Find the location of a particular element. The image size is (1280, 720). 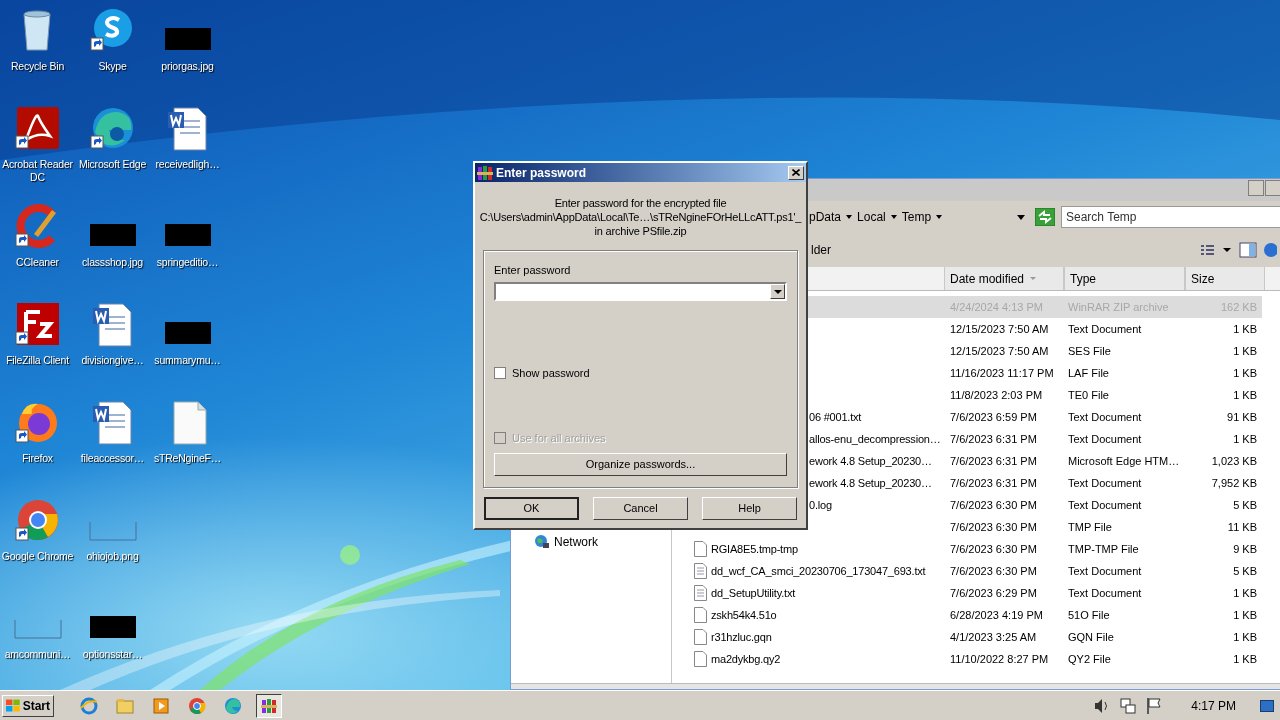

breadcrumb-item: Local is located at coordinates (871, 217).